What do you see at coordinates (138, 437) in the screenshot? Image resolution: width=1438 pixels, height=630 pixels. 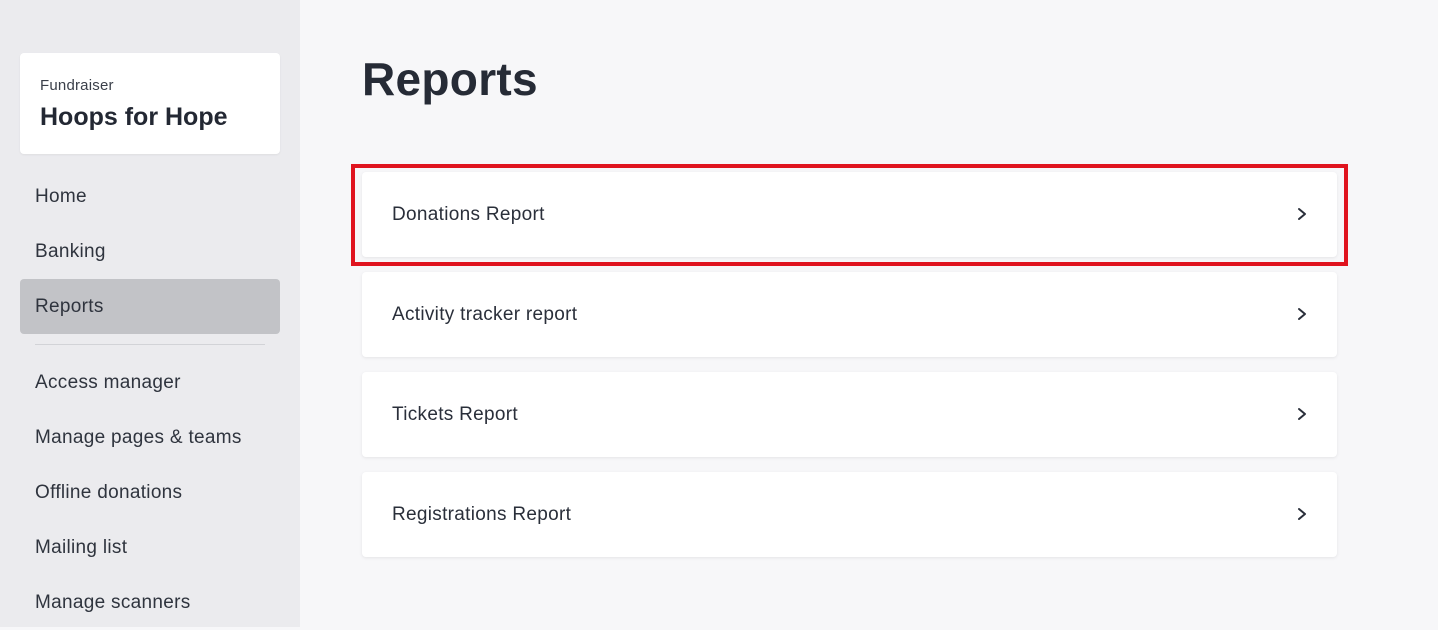 I see `sidebar-item-label: Manage pages & teams` at bounding box center [138, 437].